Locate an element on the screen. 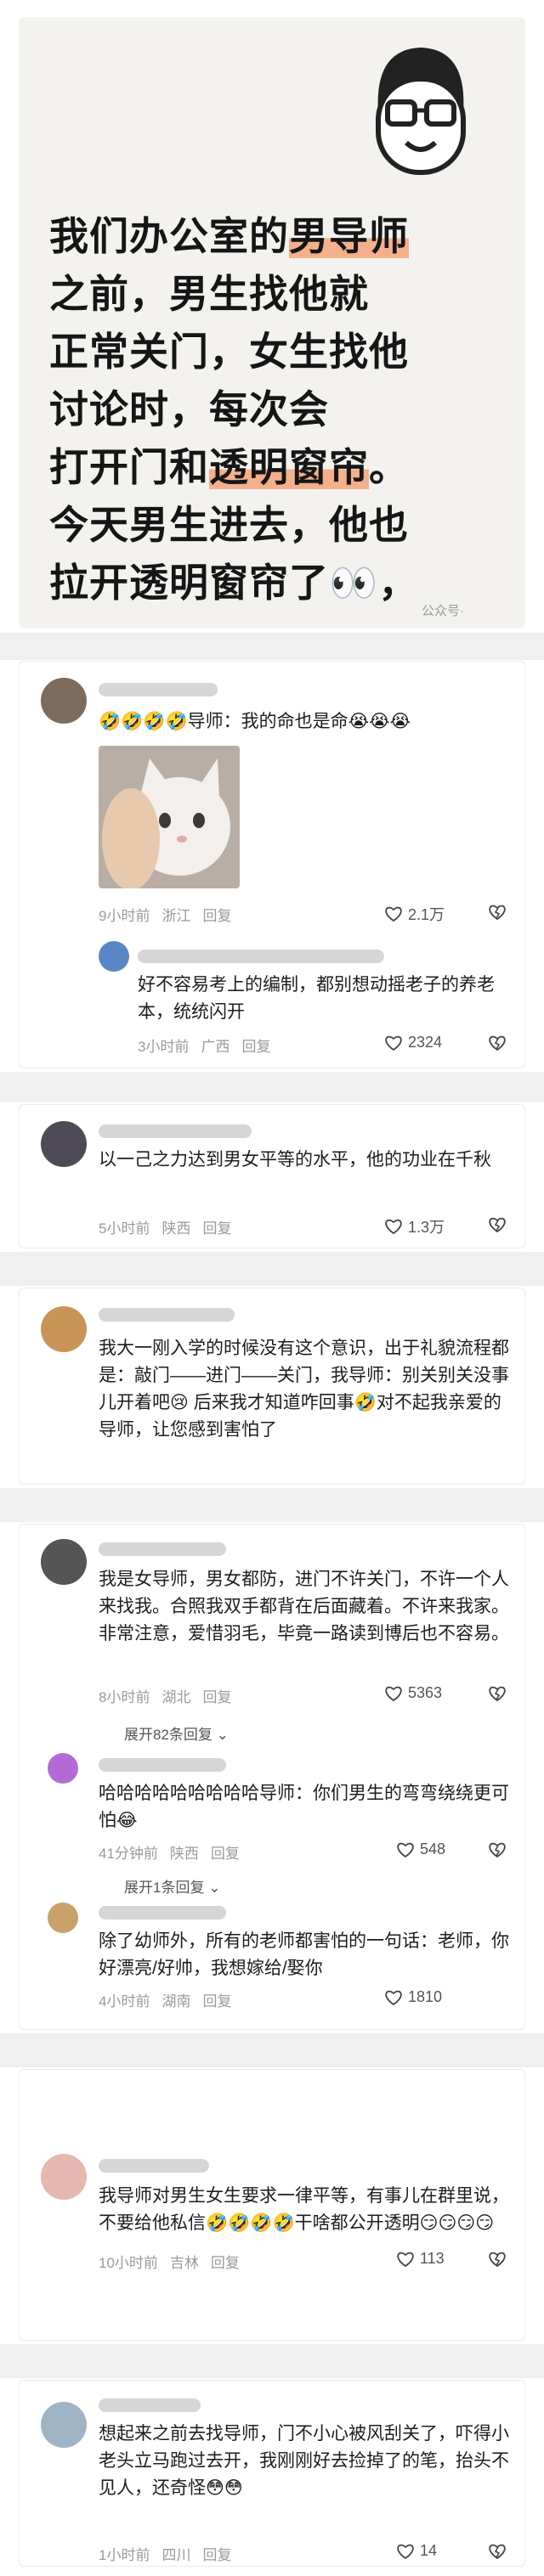  comment-card-2: 以一己之力达到男女平等的水平，他的功业在千秋 5小时前 陕西 回复 1.3万 is located at coordinates (272, 1176).